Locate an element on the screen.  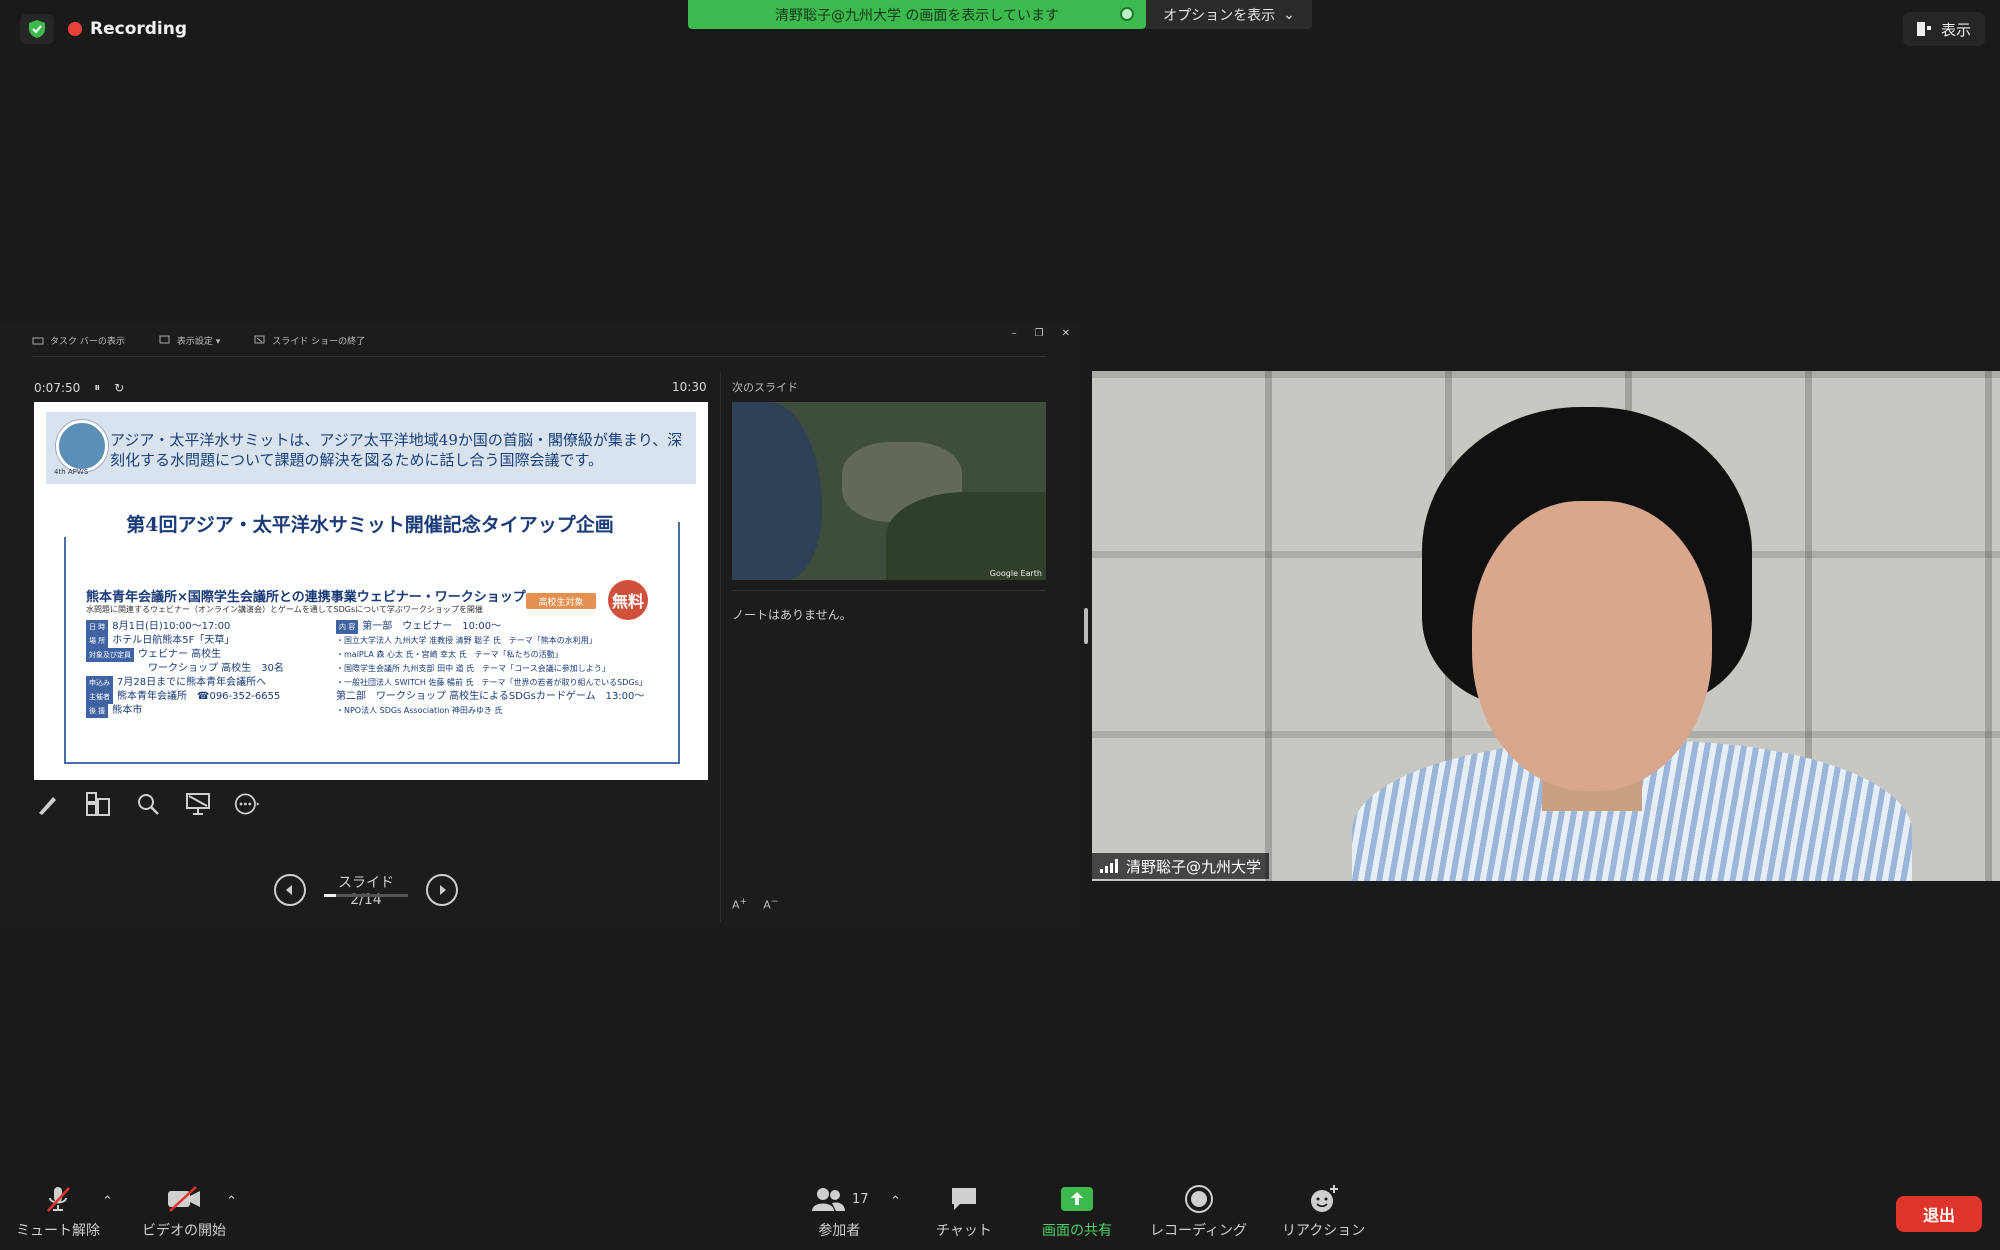
font-larger-label: A is located at coordinates (736, 905).